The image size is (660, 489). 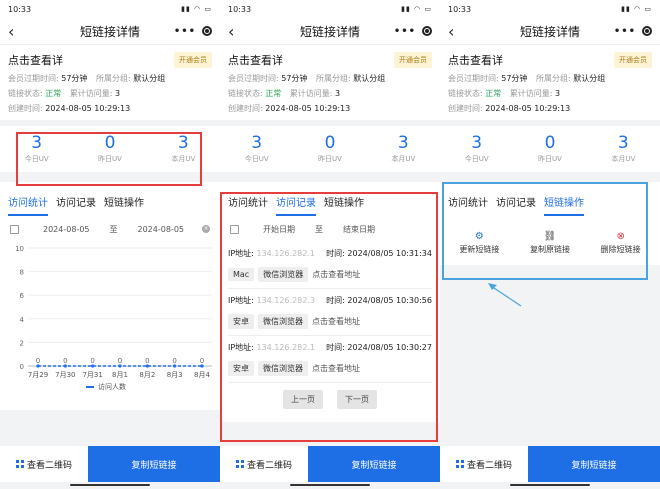 I want to click on uv-stat-item: 3 今日UV, so click(x=257, y=149).